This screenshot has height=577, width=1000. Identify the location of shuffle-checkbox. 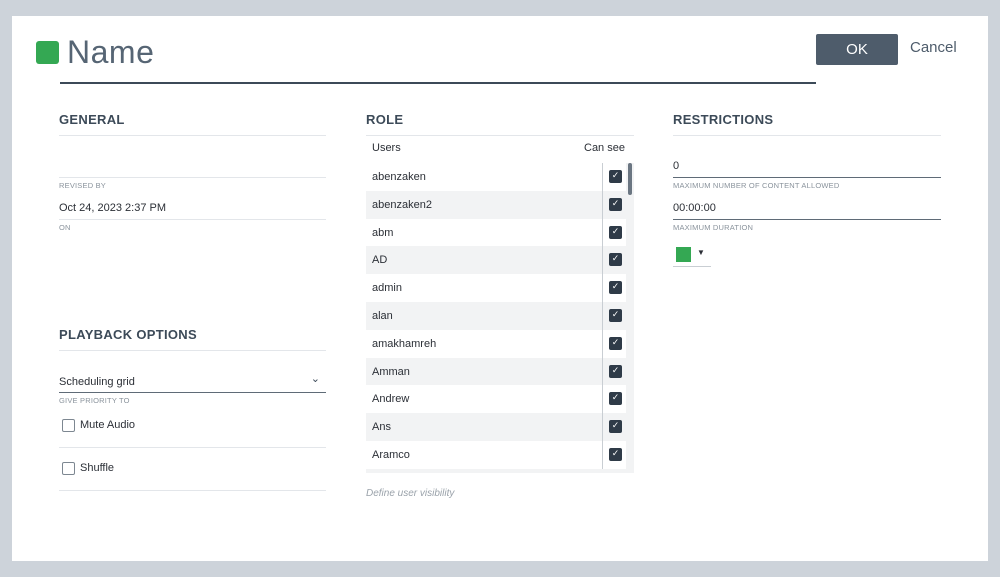
(68, 468).